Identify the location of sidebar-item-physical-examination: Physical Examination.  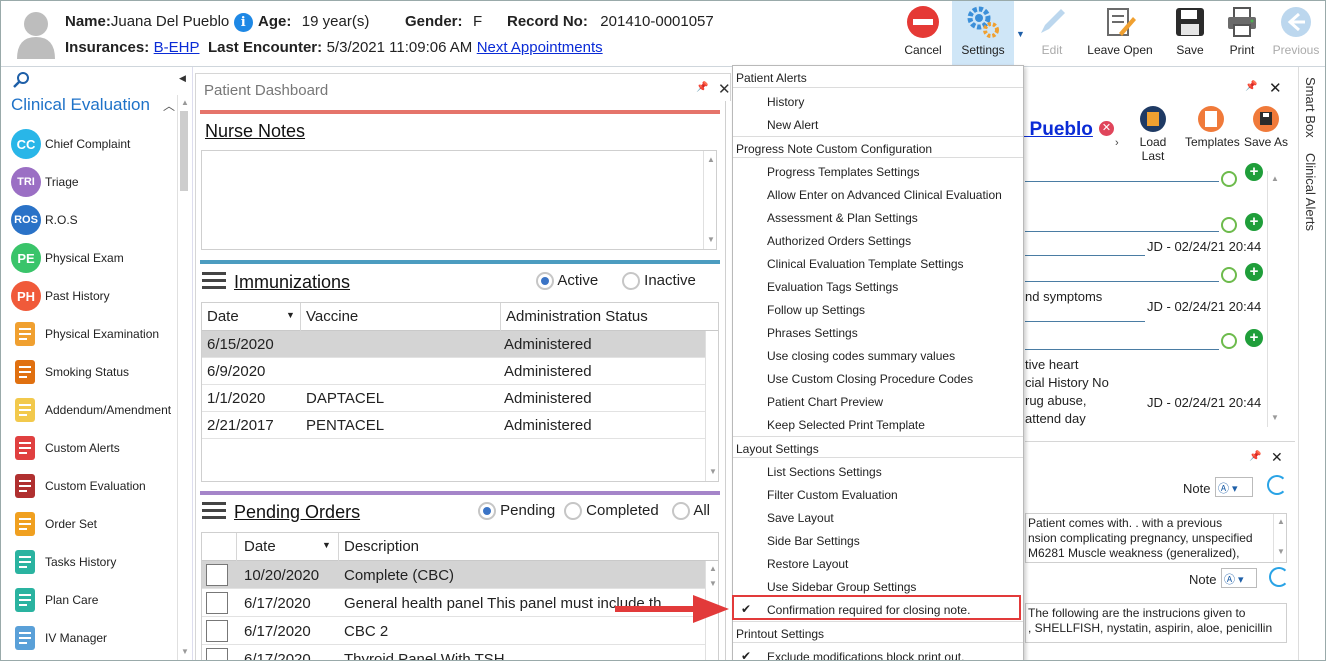
(85, 334).